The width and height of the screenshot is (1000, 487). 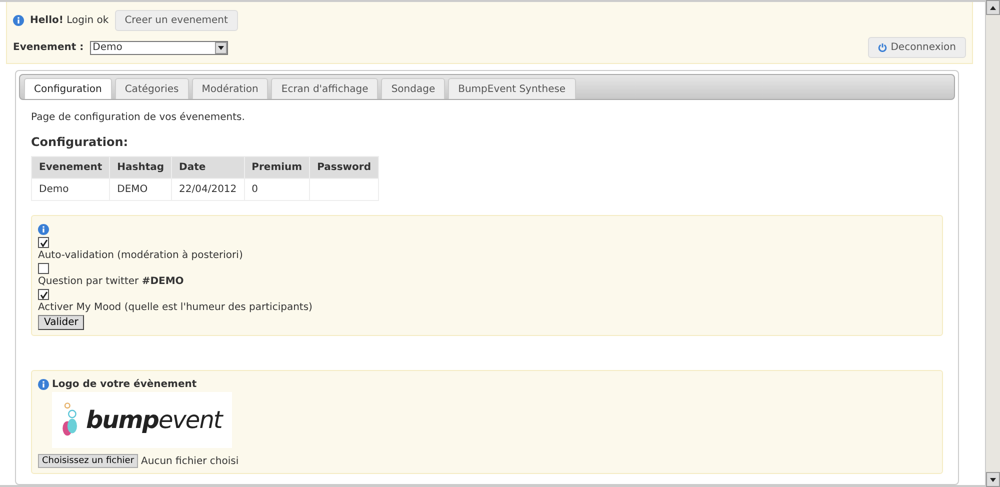 What do you see at coordinates (138, 117) in the screenshot?
I see `intro-text: Page de configuration de vos évenements.` at bounding box center [138, 117].